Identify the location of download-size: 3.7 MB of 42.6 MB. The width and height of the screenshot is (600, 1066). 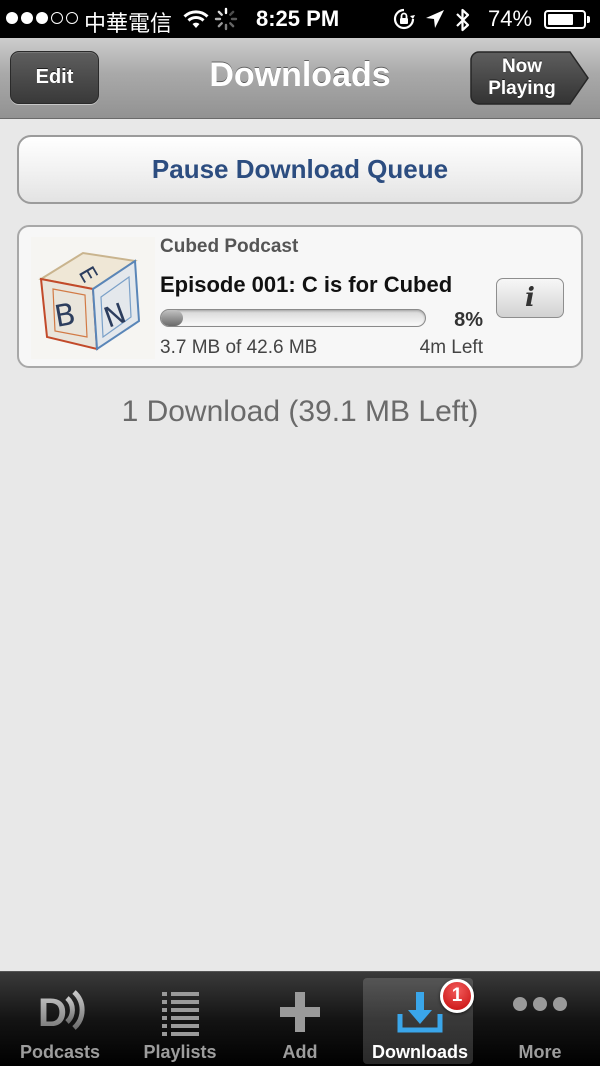
(239, 347).